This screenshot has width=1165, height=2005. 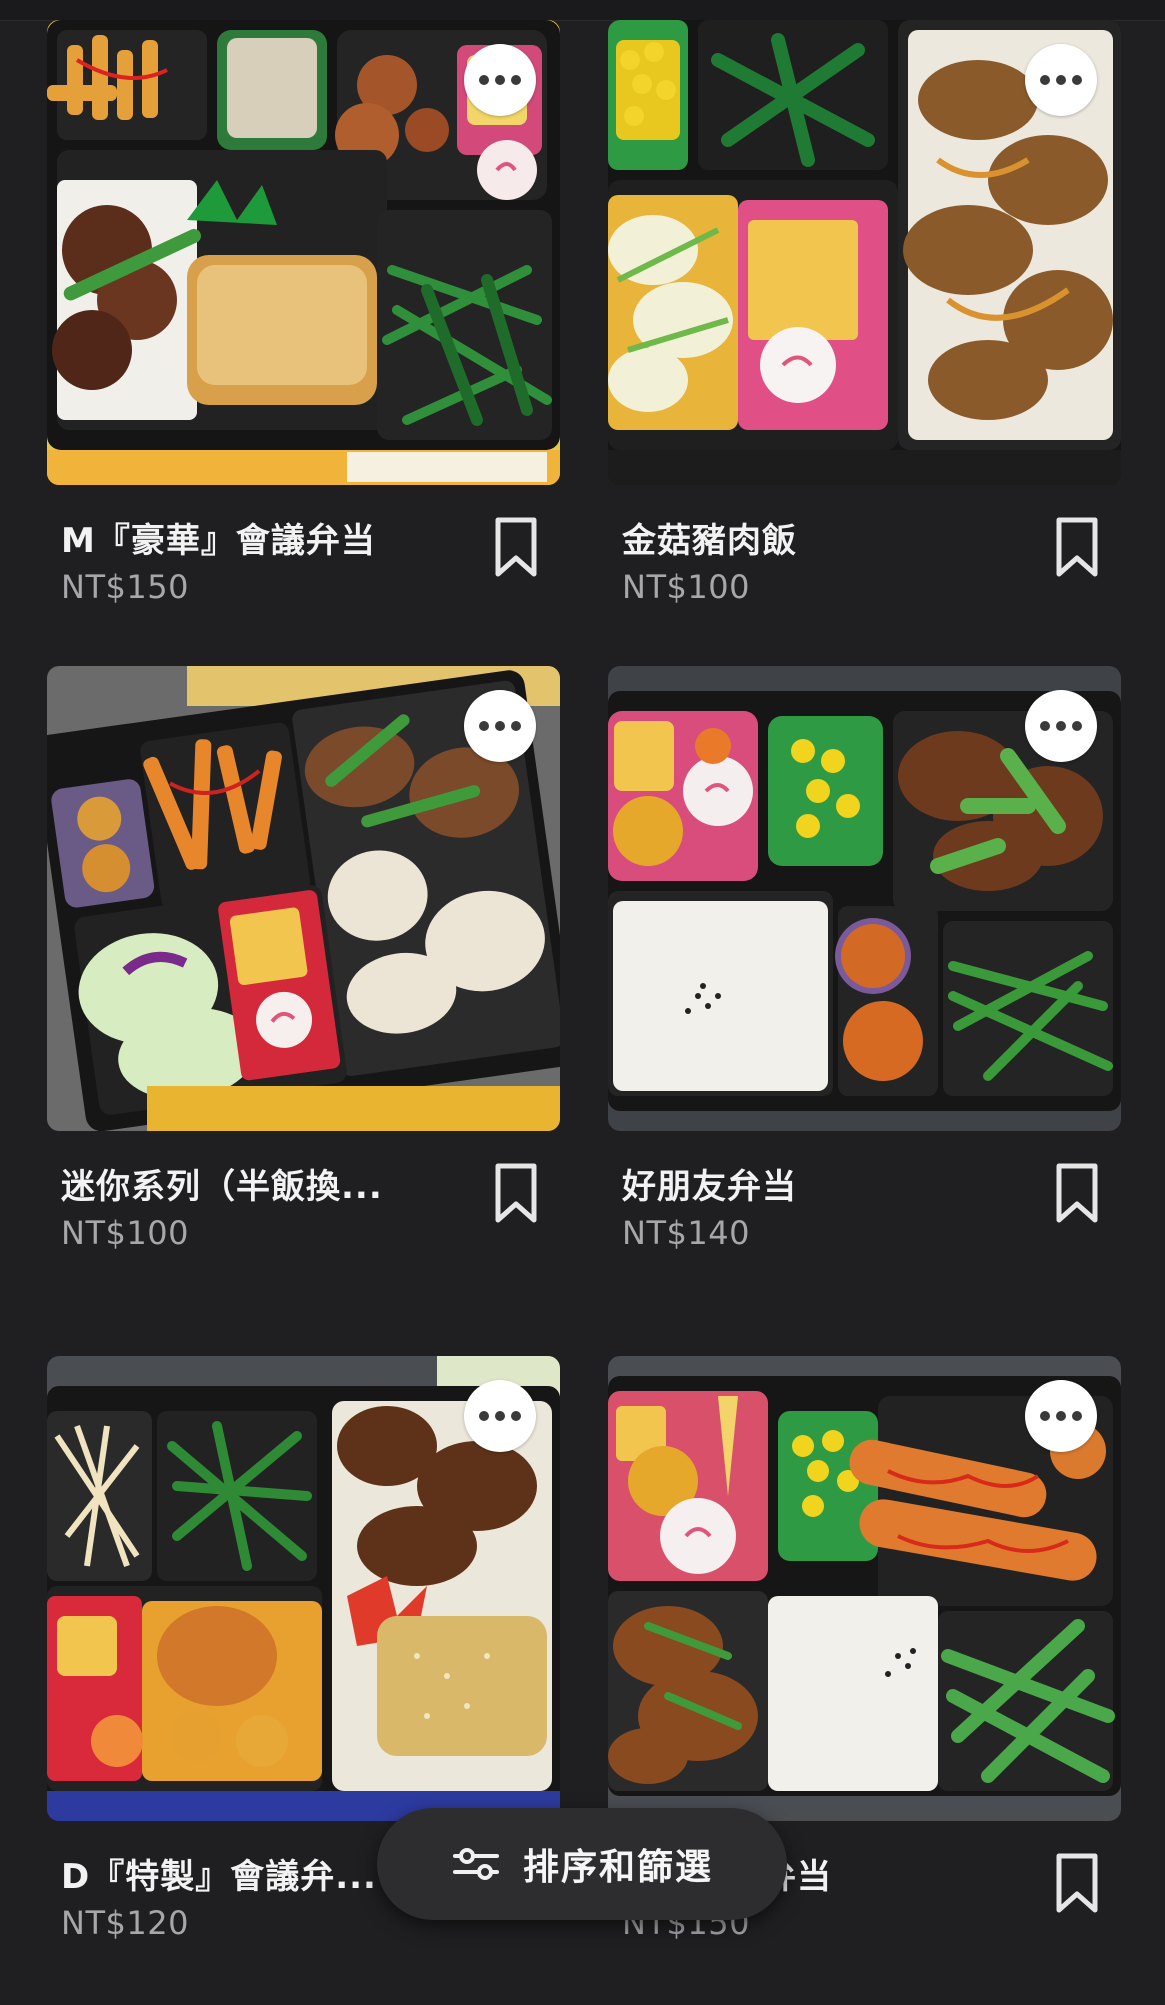 What do you see at coordinates (251, 537) in the screenshot?
I see `product-title: M『豪華』會議弁当` at bounding box center [251, 537].